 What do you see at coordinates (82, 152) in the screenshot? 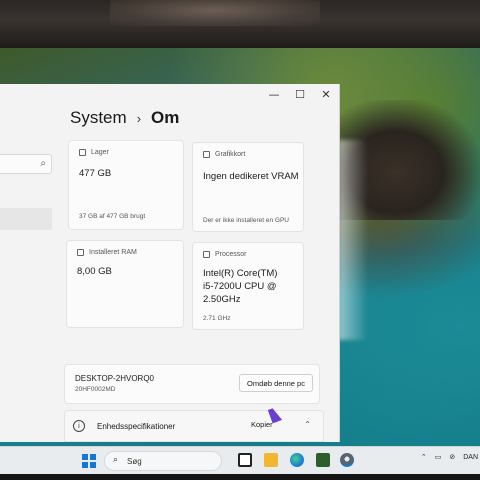
I see `storage-icon` at bounding box center [82, 152].